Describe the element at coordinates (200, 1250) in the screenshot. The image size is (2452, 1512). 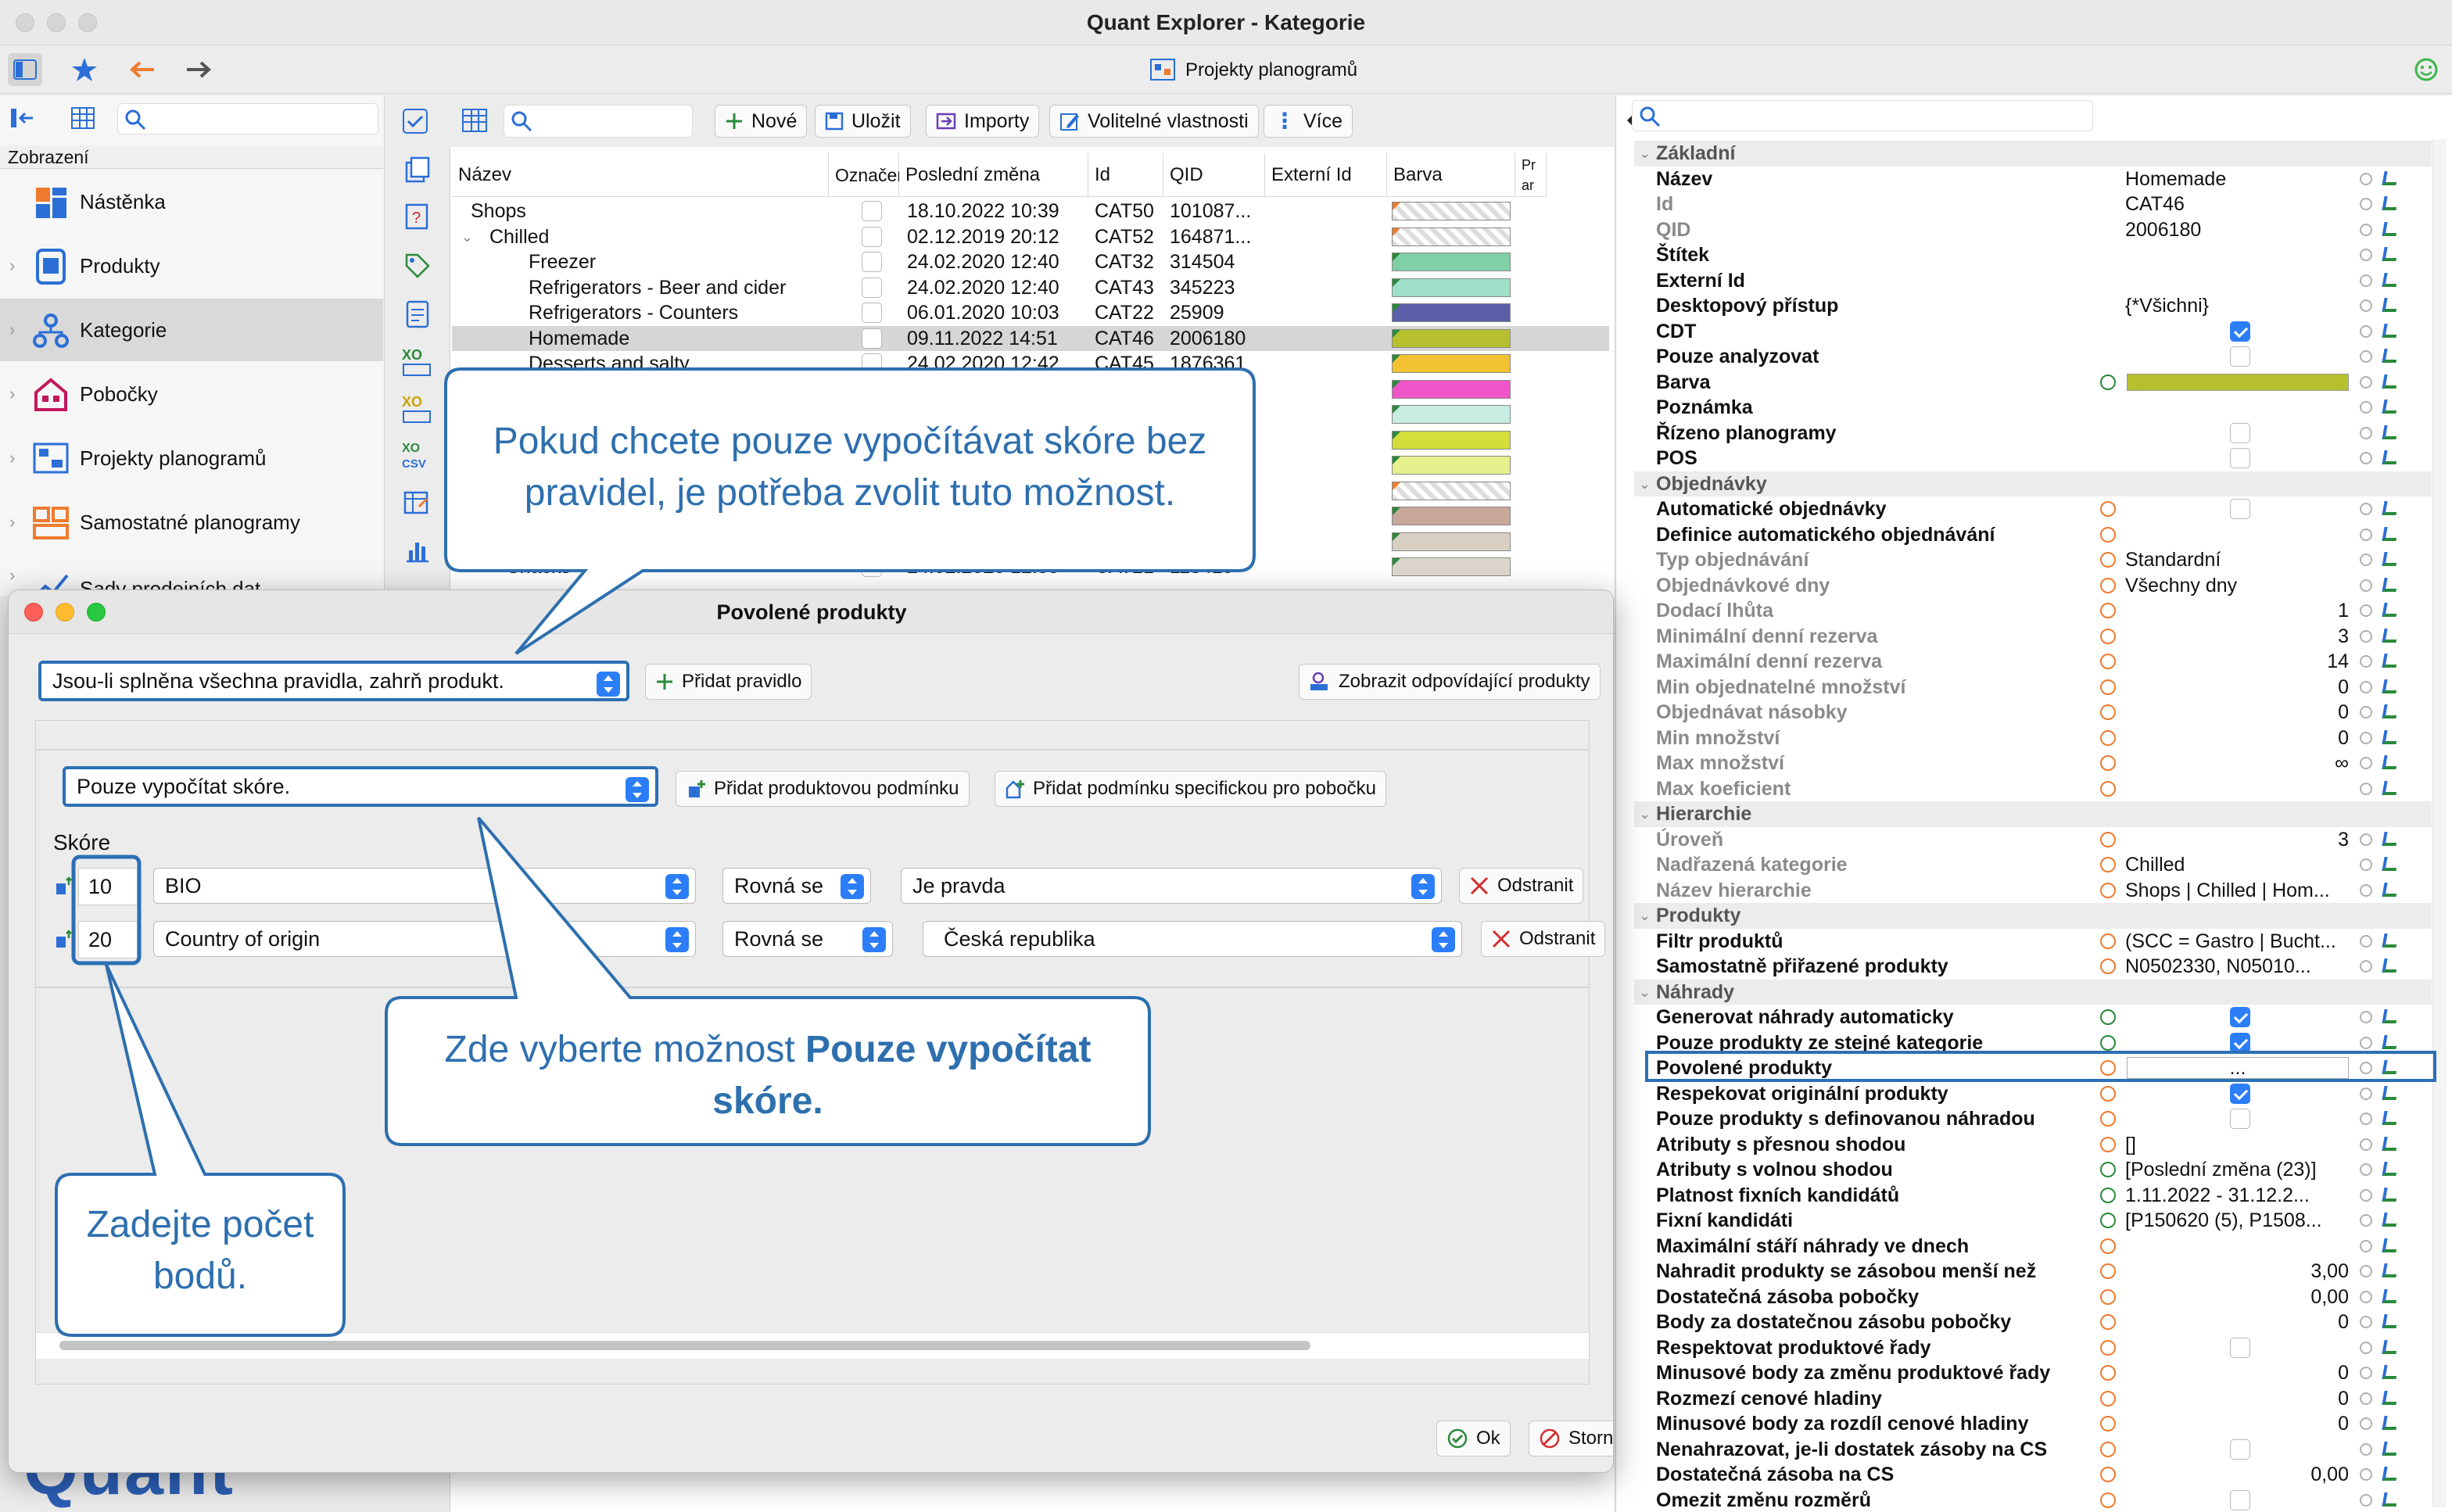
I see `bottom-callout-text: Zadejte počet bodů.` at that location.